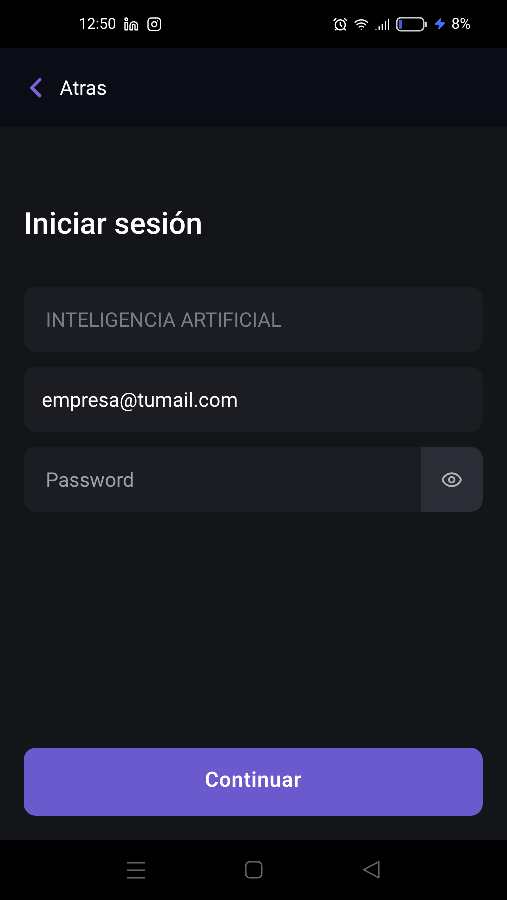 This screenshot has height=900, width=507. Describe the element at coordinates (412, 24) in the screenshot. I see `battery-icon` at that location.